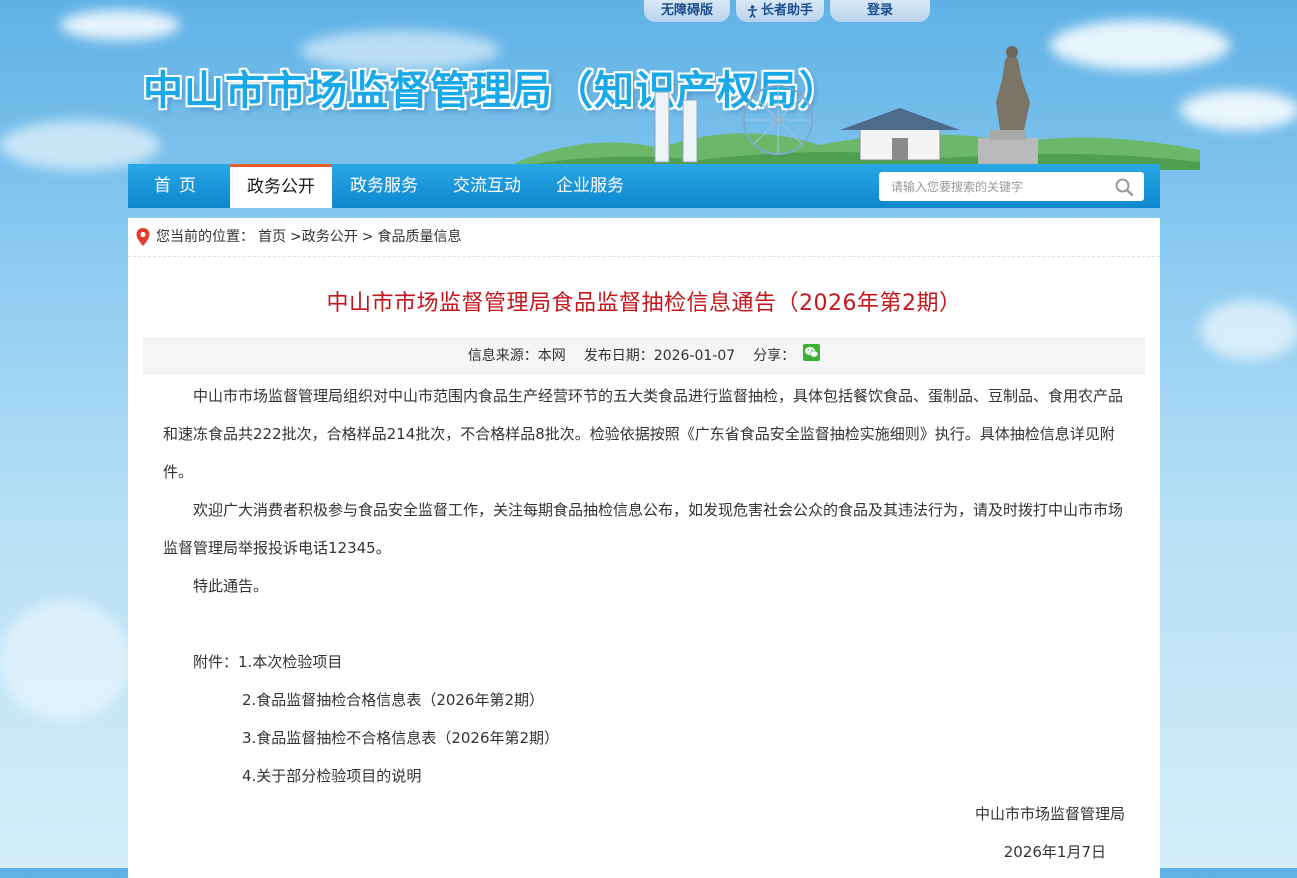 This screenshot has height=878, width=1297. I want to click on wechat-icon, so click(812, 352).